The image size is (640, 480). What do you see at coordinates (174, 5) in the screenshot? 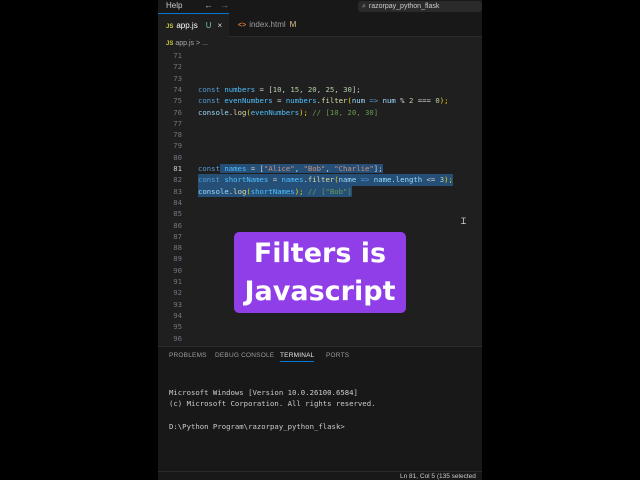
I see `menu-help: Help` at bounding box center [174, 5].